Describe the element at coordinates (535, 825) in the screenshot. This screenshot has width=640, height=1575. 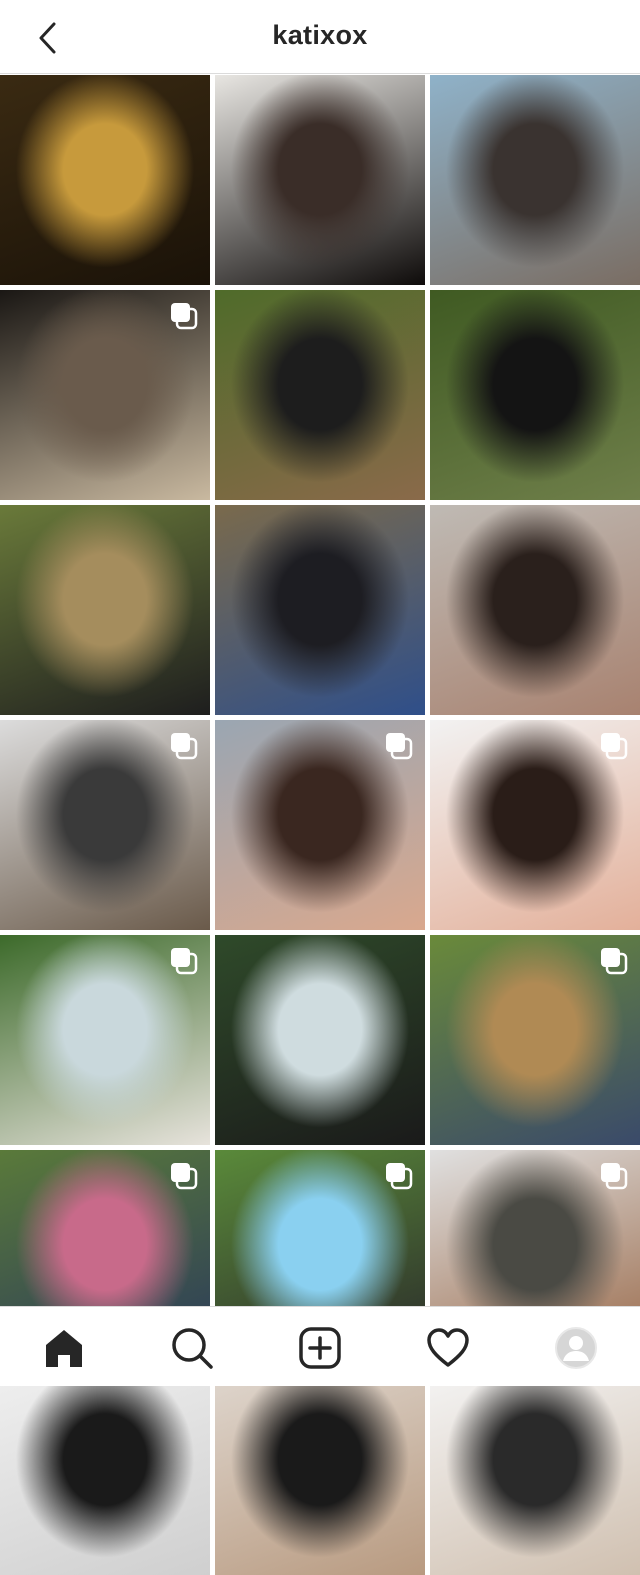
I see `post-selfie-wink` at that location.